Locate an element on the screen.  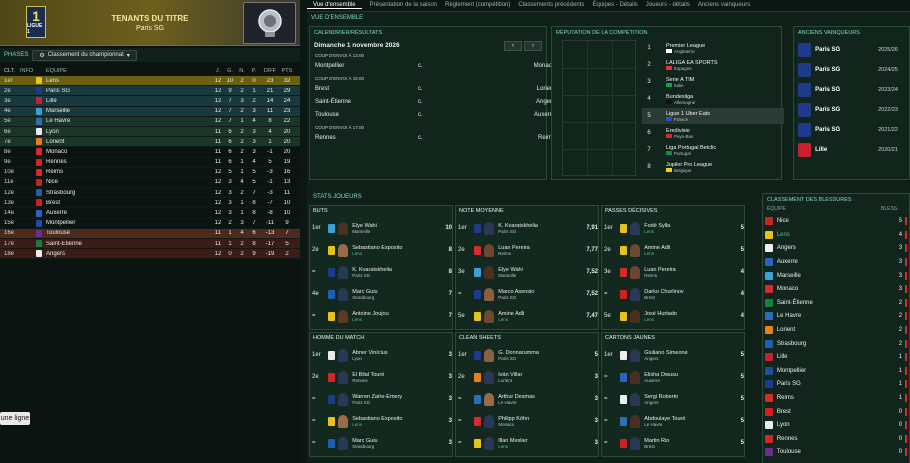
table-row: 11e Nice 12 3 4 5 -1 13 is located at coordinates (150, 183).